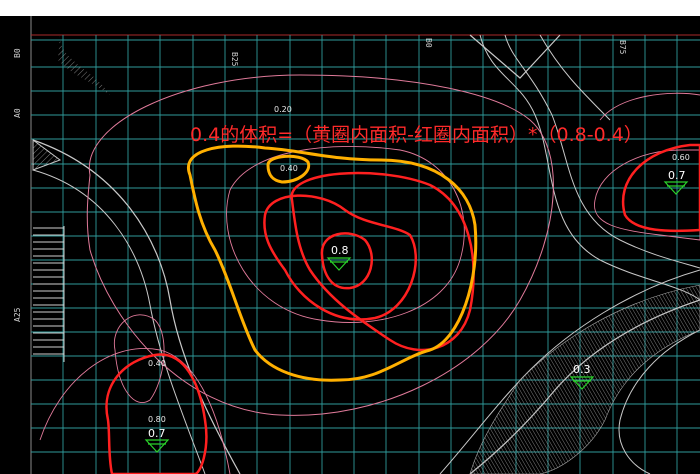 The image size is (700, 474). I want to click on axis-label-b0-left: B0, so click(17, 53).